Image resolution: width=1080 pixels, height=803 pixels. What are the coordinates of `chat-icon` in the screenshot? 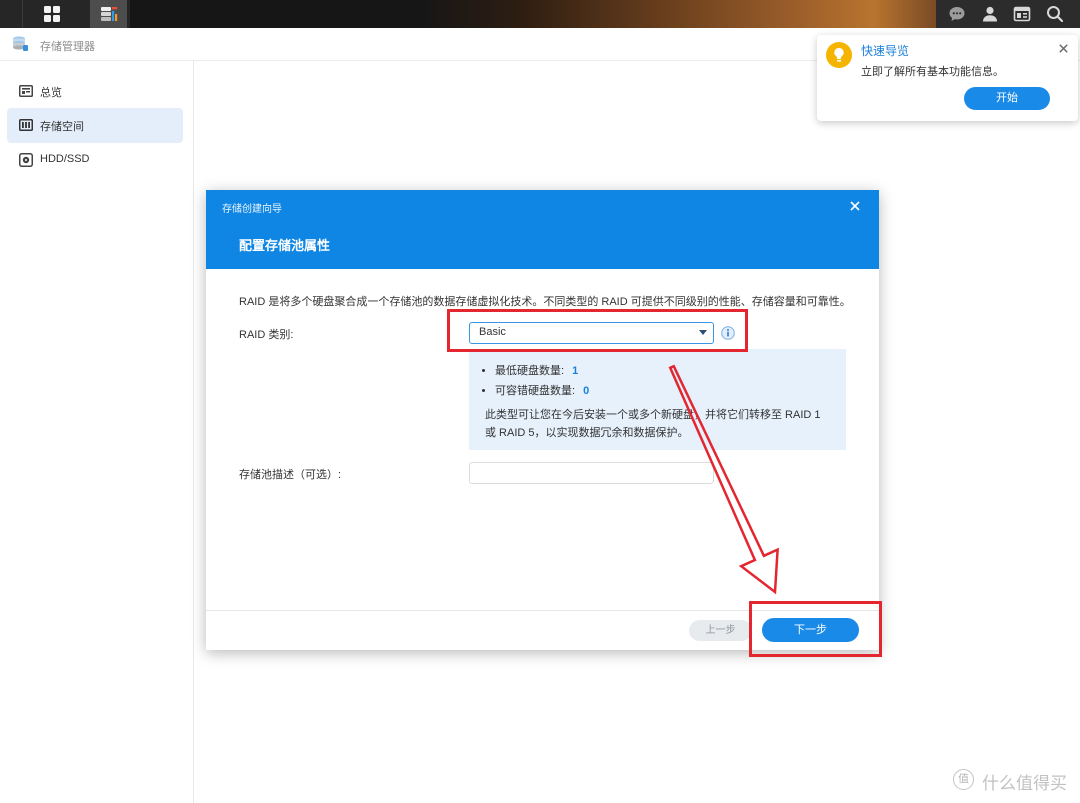 It's located at (957, 14).